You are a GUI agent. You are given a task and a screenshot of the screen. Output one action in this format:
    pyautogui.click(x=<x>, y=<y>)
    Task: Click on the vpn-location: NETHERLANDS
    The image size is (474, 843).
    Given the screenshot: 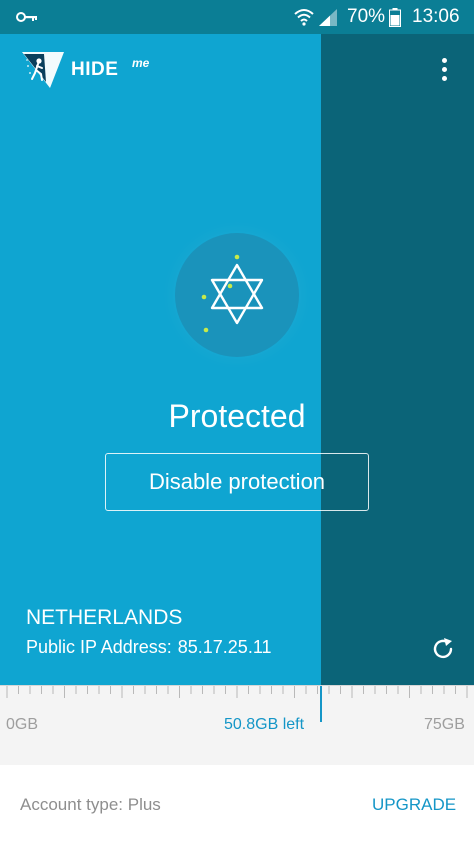 What is the action you would take?
    pyautogui.click(x=104, y=617)
    